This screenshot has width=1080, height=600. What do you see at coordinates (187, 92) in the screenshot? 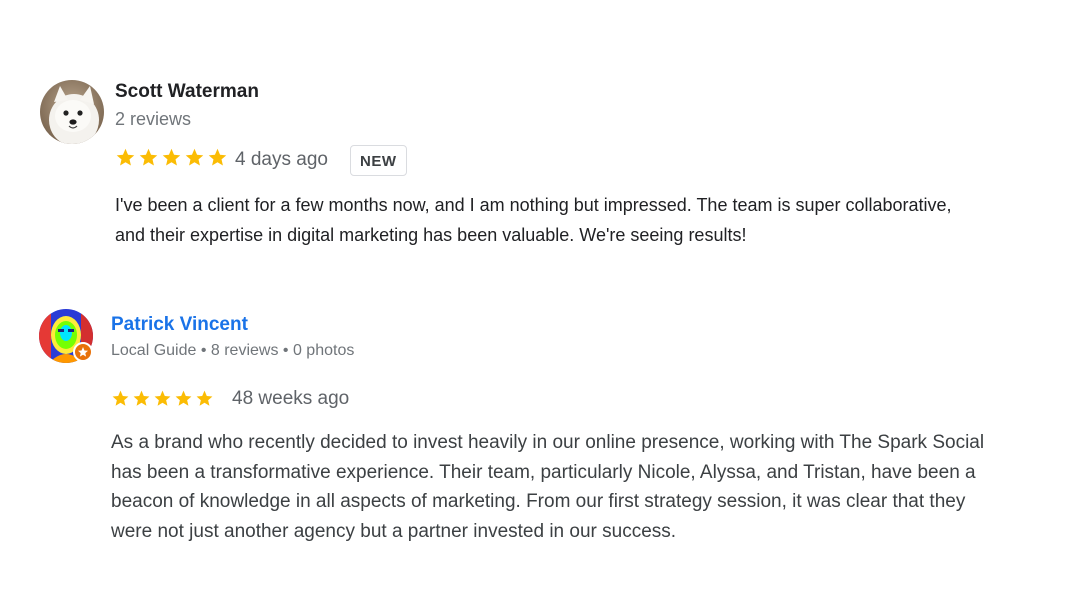
I see `reviewer-name: Scott Waterman` at bounding box center [187, 92].